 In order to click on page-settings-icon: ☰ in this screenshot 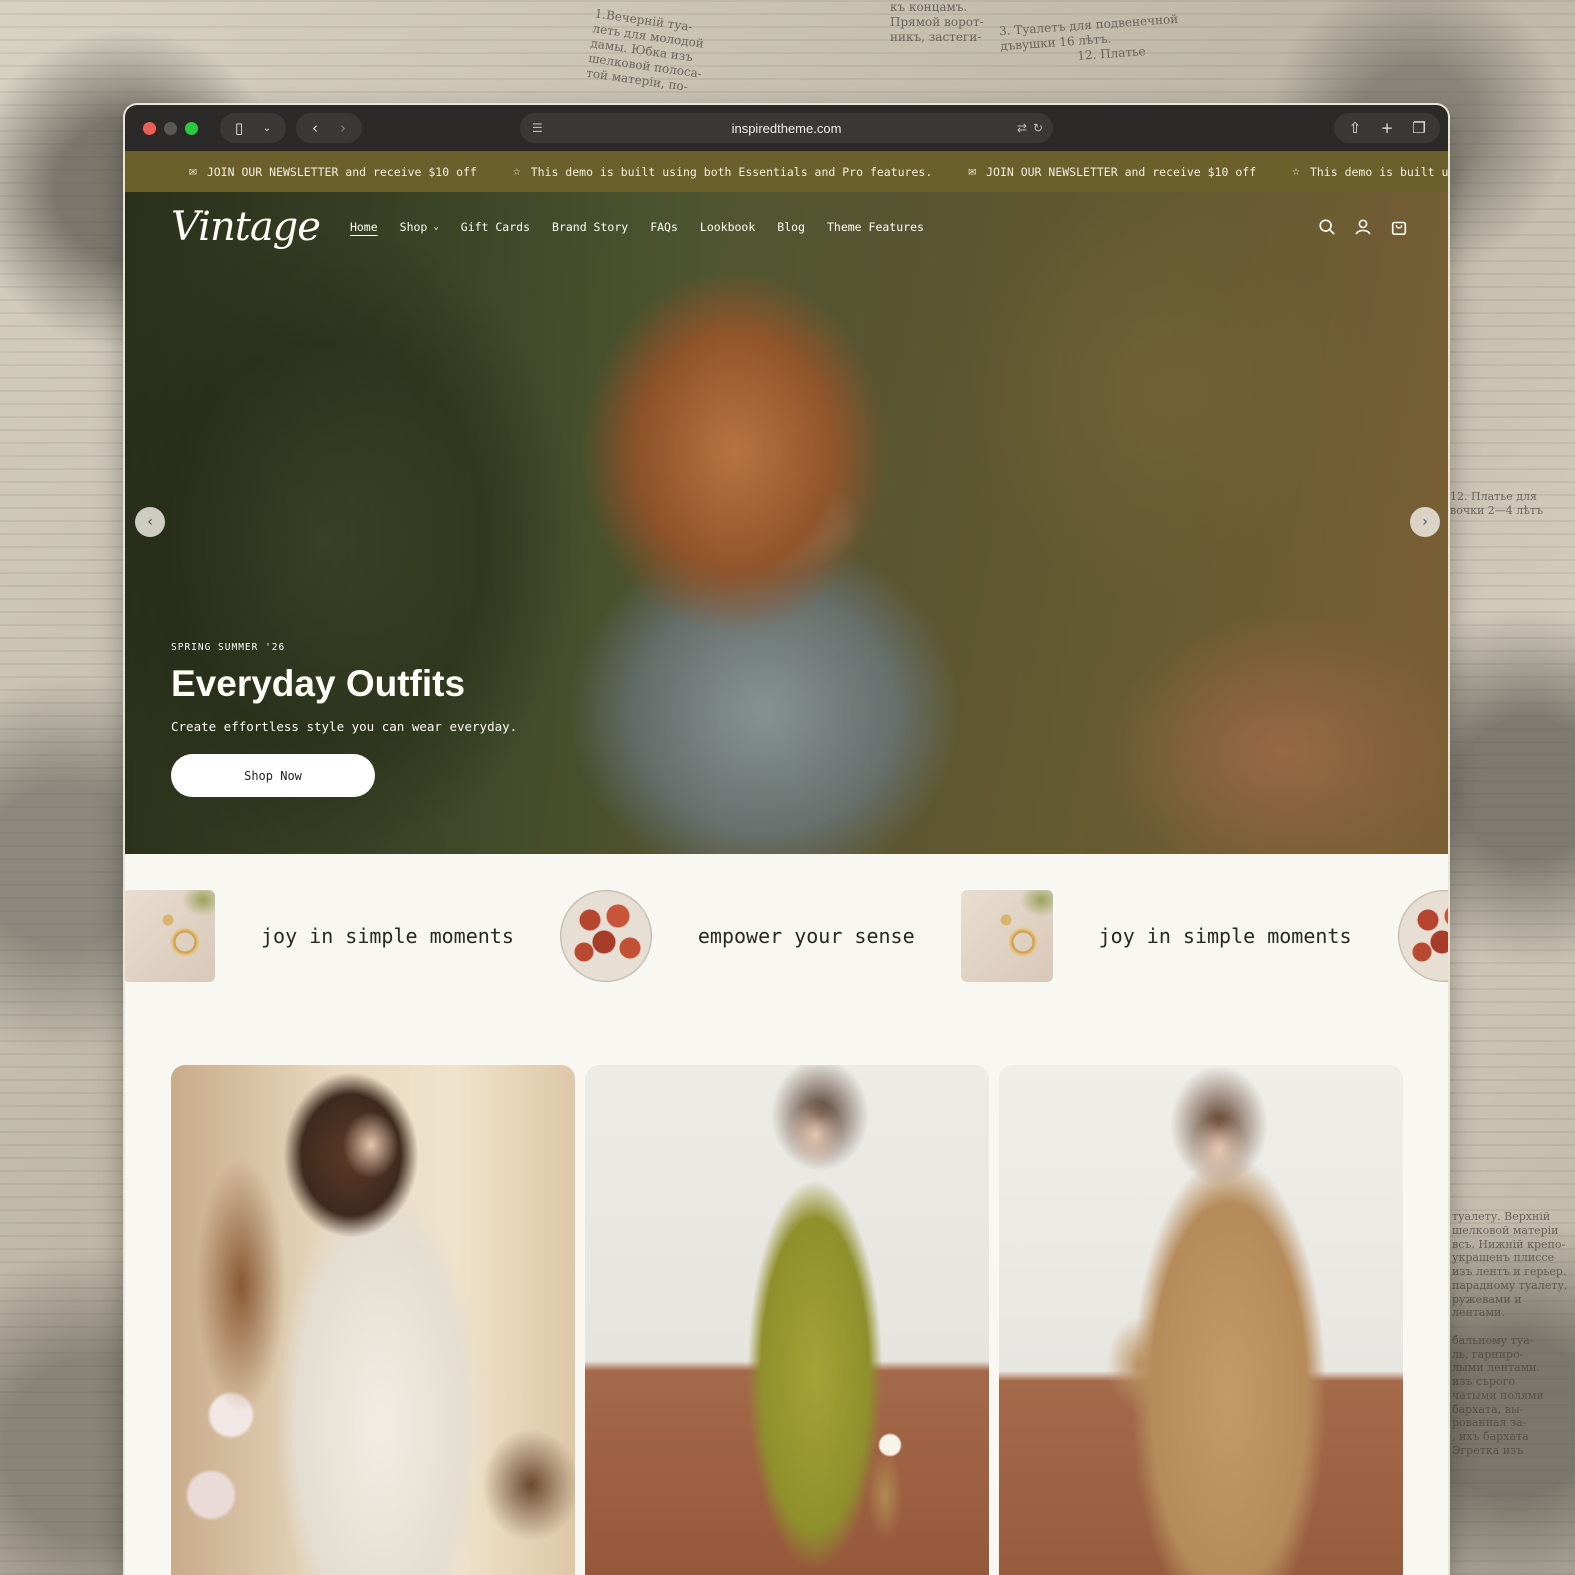, I will do `click(537, 128)`.